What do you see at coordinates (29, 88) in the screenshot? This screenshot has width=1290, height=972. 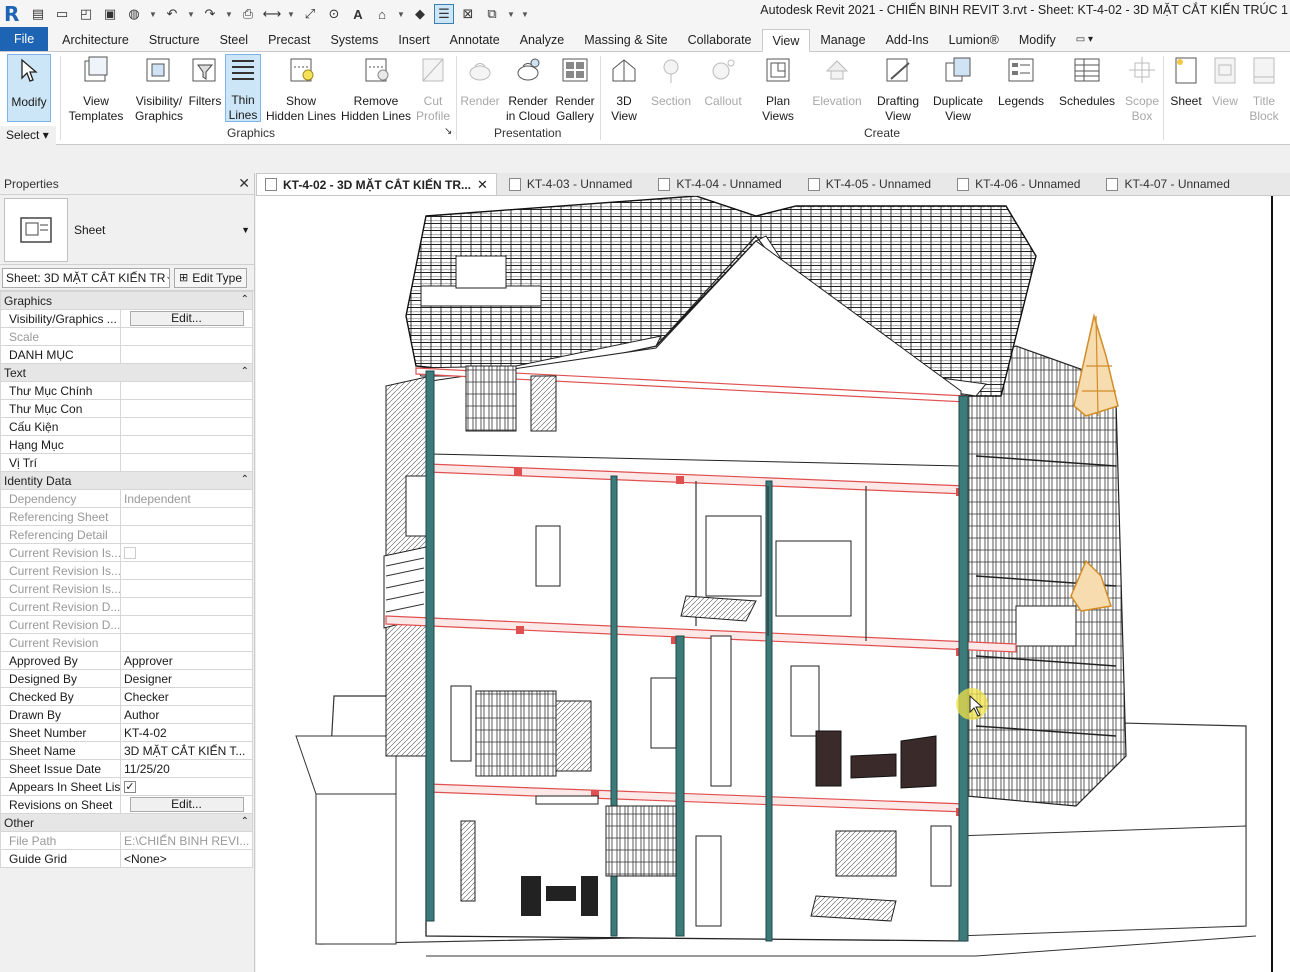 I see `modify-button: Modify` at bounding box center [29, 88].